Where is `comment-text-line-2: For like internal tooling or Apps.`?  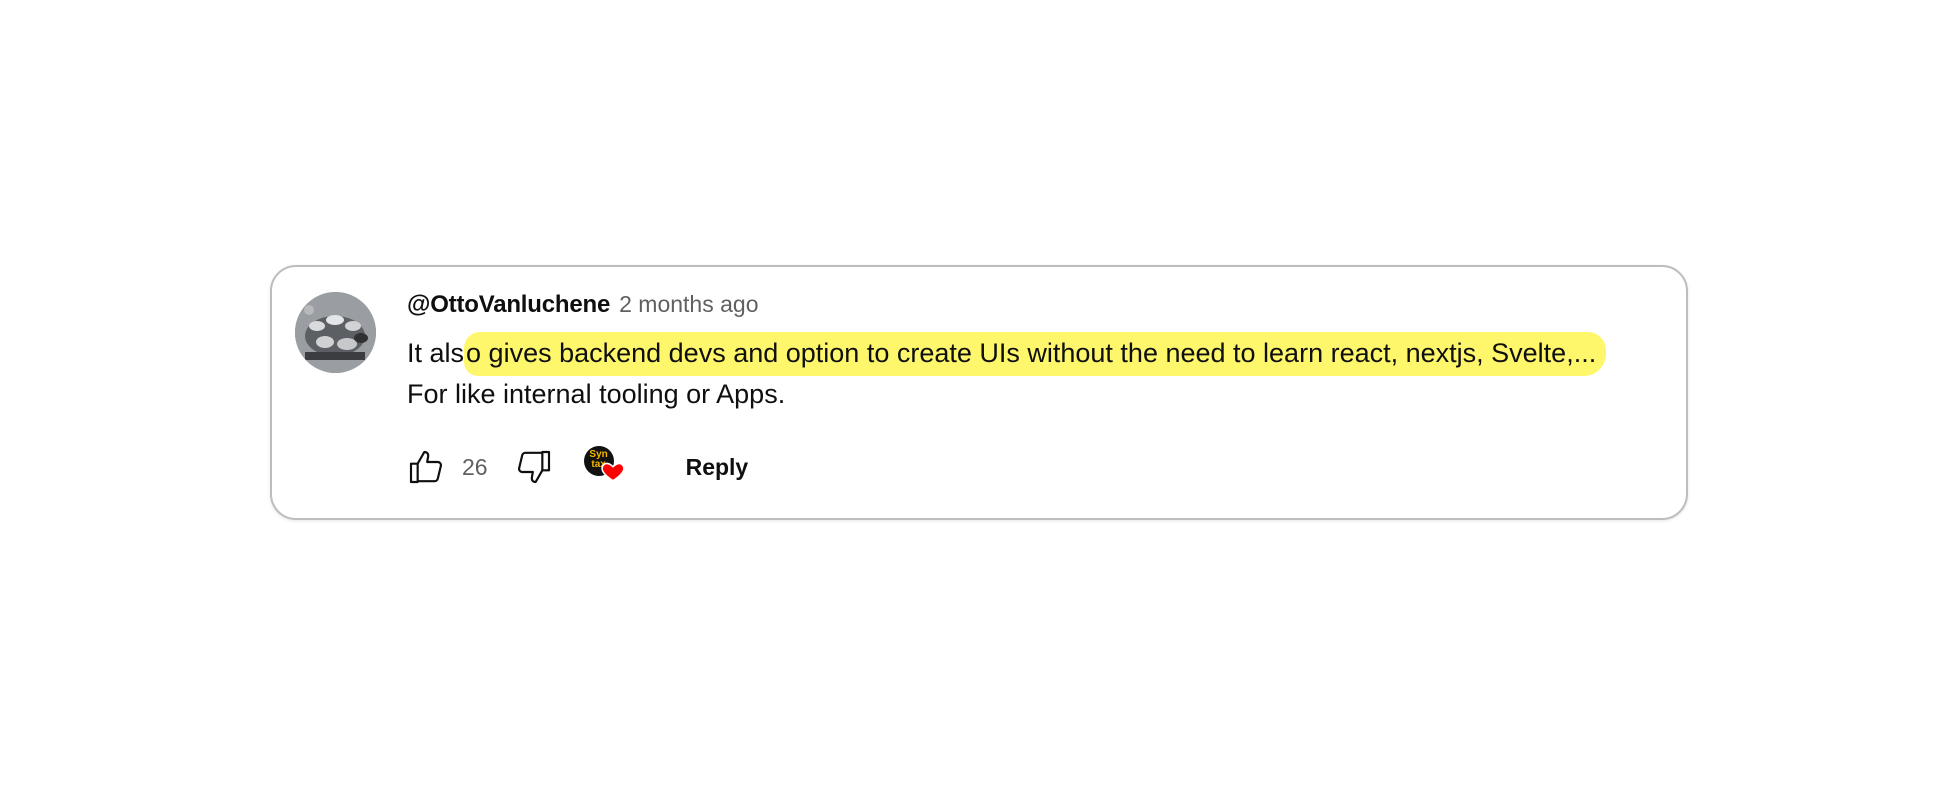
comment-text-line-2: For like internal tooling or Apps. is located at coordinates (596, 394).